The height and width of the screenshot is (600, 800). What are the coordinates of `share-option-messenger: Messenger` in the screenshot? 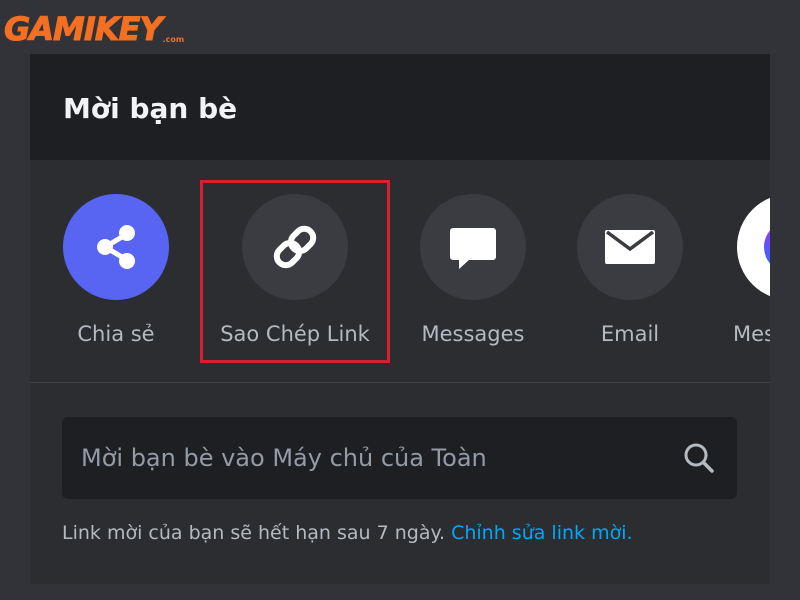 It's located at (745, 270).